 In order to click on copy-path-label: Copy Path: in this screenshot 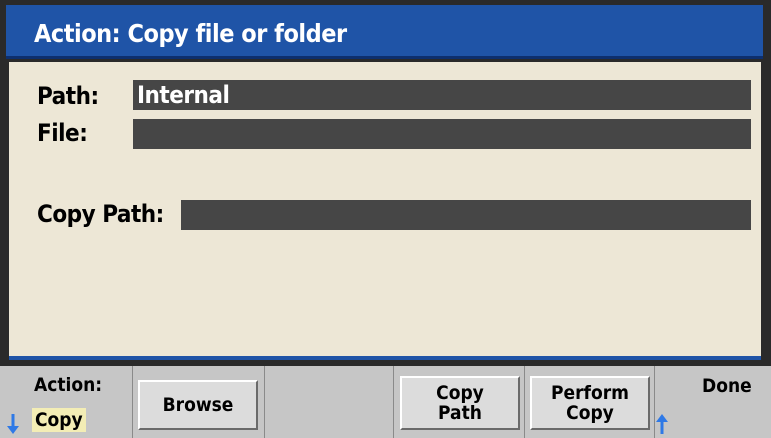, I will do `click(100, 214)`.